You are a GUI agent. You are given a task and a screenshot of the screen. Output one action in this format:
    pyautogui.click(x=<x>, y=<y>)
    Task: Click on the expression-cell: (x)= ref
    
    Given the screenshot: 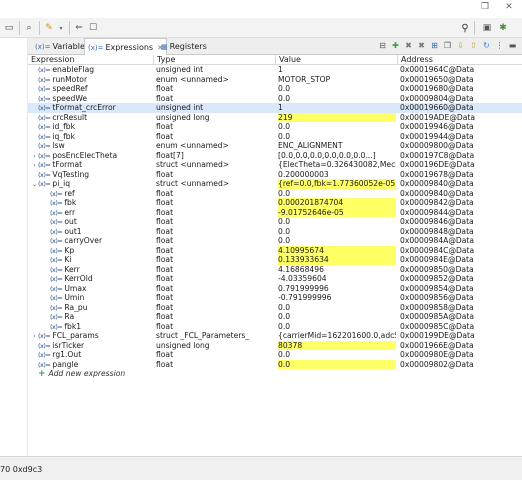 What is the action you would take?
    pyautogui.click(x=91, y=194)
    